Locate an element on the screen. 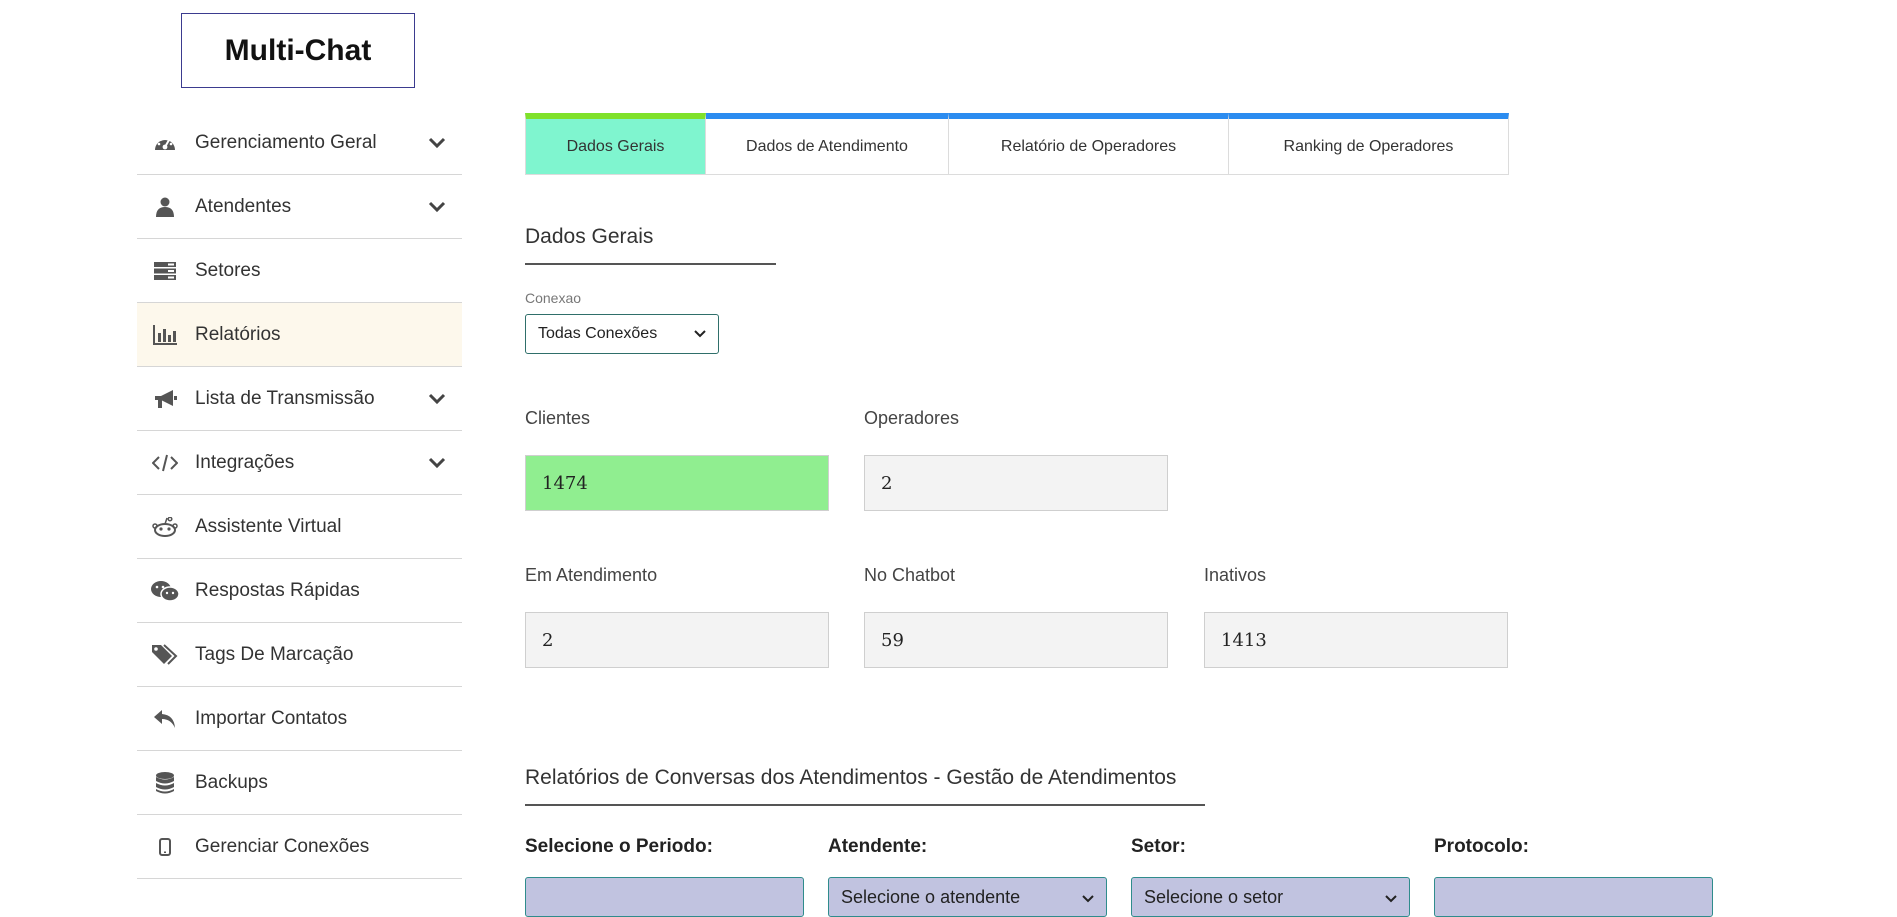 Image resolution: width=1897 pixels, height=917 pixels. sector-select: Selecione o setor is located at coordinates (1270, 897).